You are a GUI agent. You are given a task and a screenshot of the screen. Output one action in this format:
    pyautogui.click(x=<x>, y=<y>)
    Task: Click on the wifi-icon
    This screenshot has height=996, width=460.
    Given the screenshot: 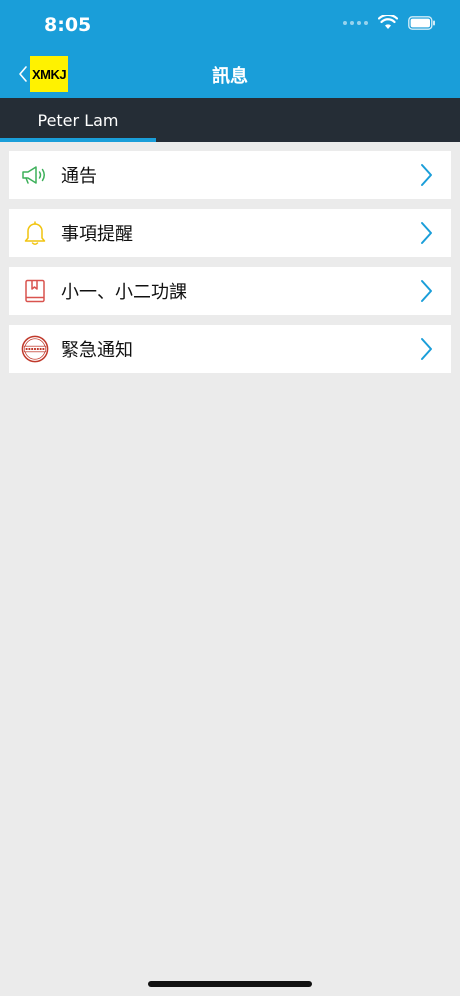 What is the action you would take?
    pyautogui.click(x=388, y=22)
    